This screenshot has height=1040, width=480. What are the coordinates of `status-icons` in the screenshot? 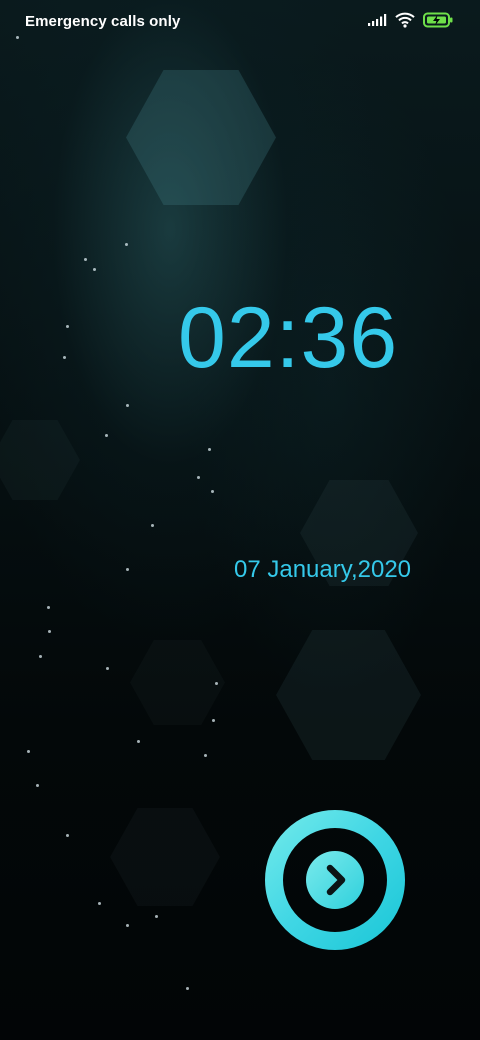 It's located at (410, 22).